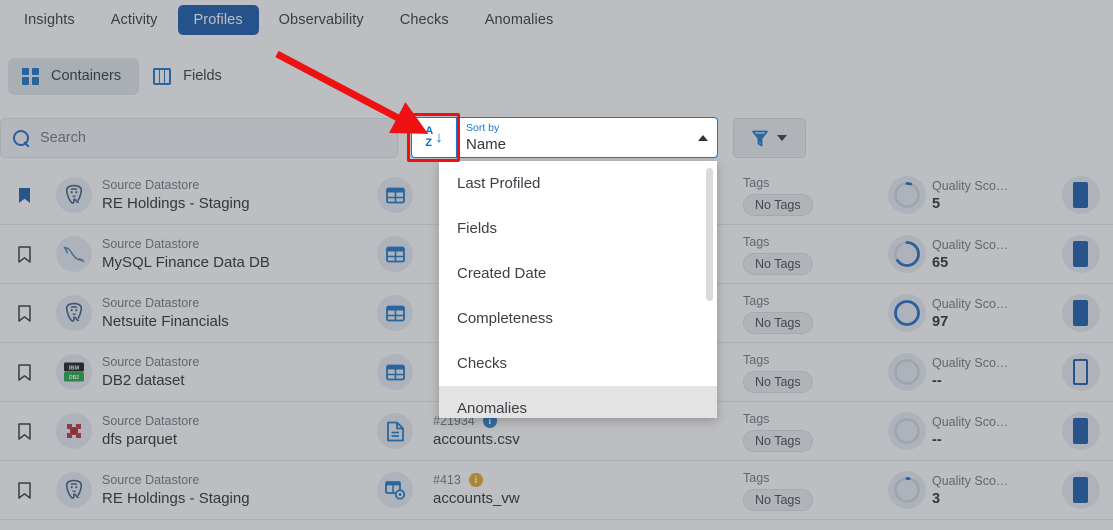  I want to click on bookmark-icon, so click(24, 490).